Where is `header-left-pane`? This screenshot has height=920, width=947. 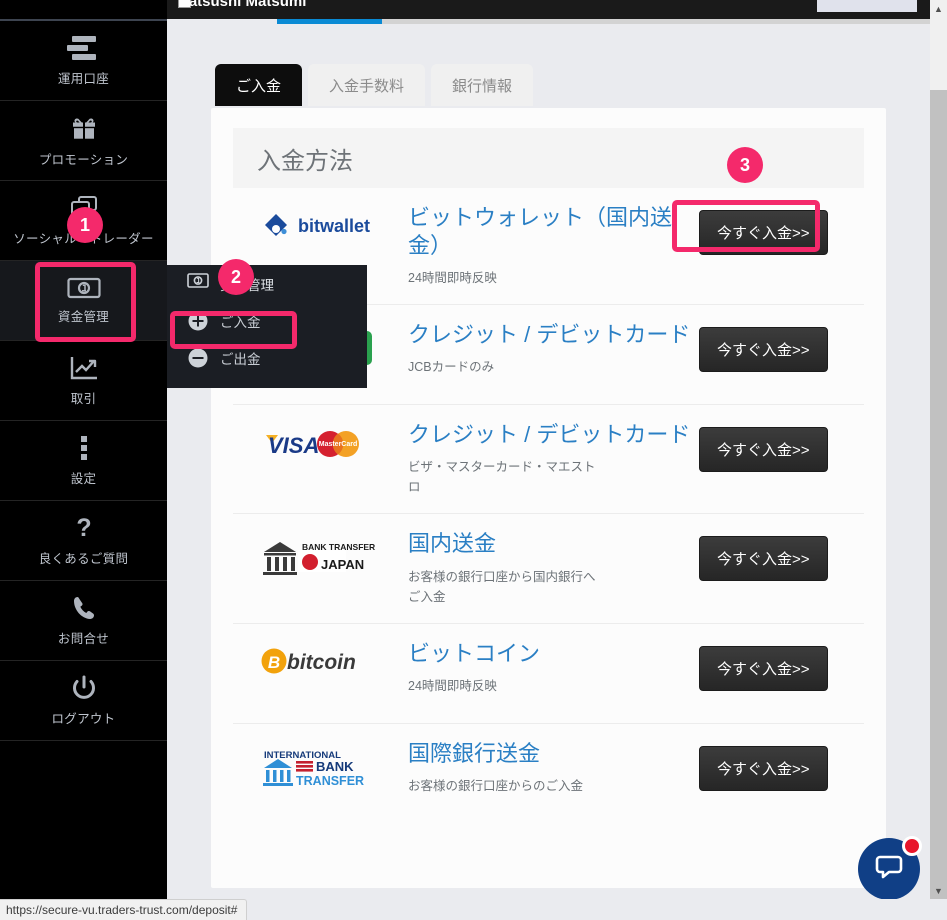
header-left-pane is located at coordinates (83, 9).